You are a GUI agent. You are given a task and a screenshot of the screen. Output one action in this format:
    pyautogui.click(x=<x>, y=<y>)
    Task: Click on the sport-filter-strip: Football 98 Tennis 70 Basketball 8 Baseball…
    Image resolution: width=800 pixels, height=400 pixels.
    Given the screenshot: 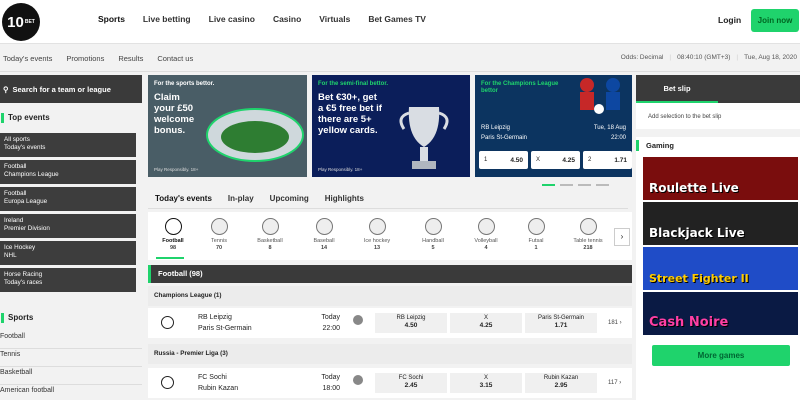 What is the action you would take?
    pyautogui.click(x=390, y=236)
    